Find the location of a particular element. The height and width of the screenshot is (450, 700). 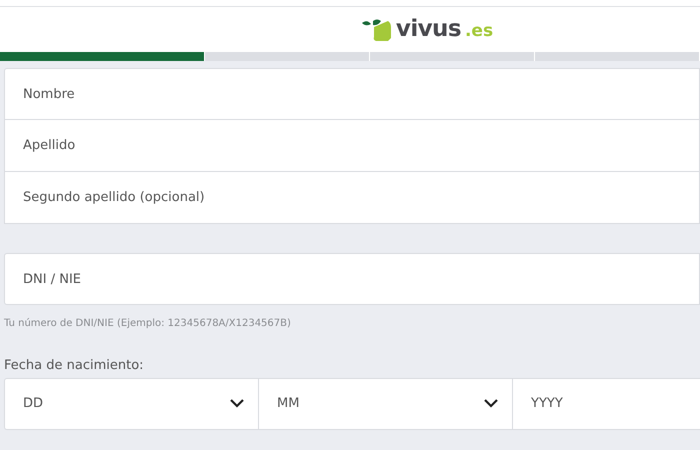

date-select: MM is located at coordinates (385, 404).